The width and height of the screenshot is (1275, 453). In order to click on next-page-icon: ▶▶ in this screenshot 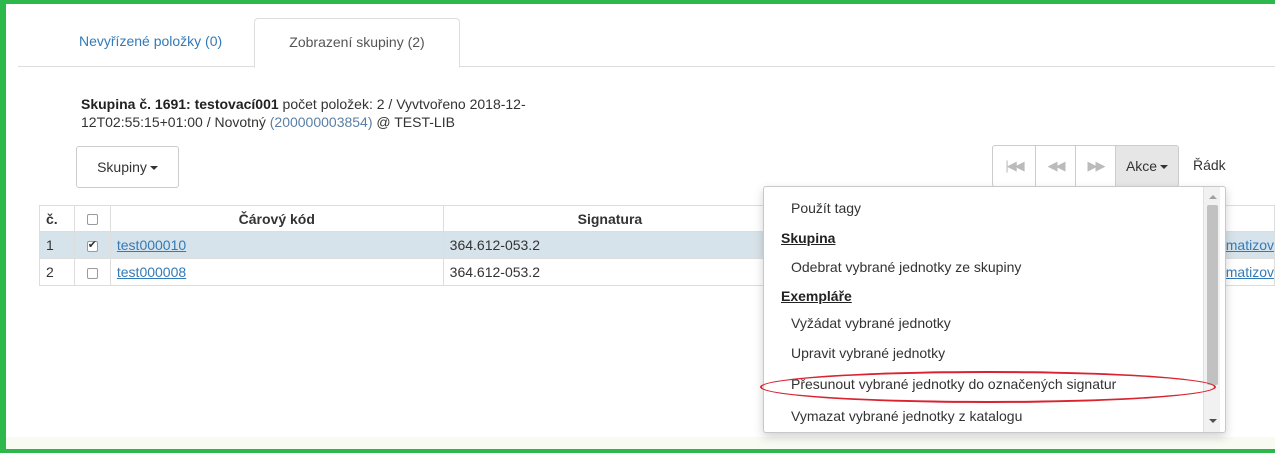, I will do `click(1096, 165)`.